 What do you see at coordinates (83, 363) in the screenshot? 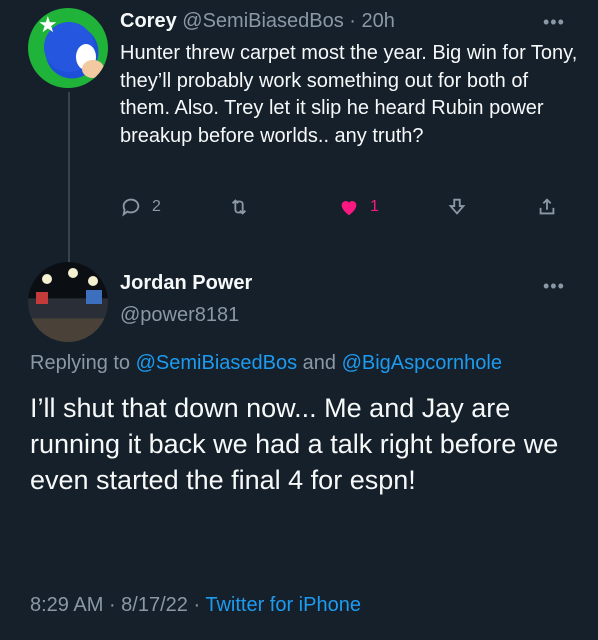
I see `replying-prefix: Replying to` at bounding box center [83, 363].